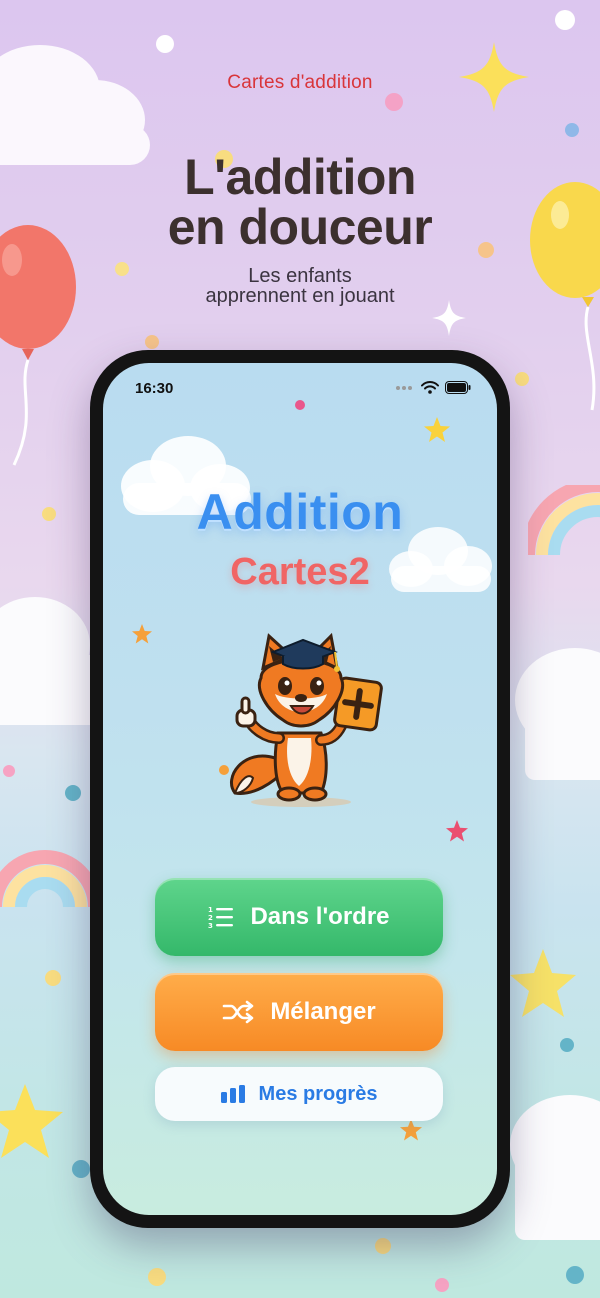  Describe the element at coordinates (555, 1167) in the screenshot. I see `cloud-decoration-bottom` at that location.